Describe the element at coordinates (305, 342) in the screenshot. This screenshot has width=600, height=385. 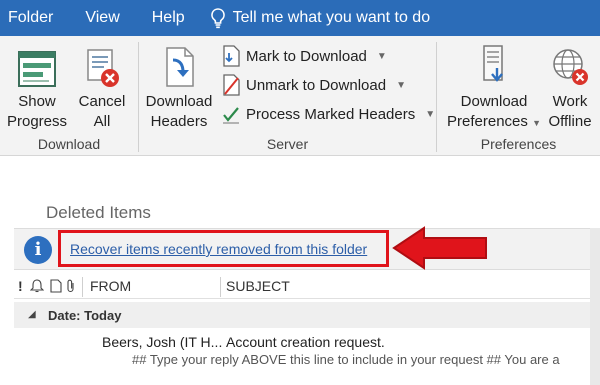
I see `mail-subject: Account creation request.` at that location.